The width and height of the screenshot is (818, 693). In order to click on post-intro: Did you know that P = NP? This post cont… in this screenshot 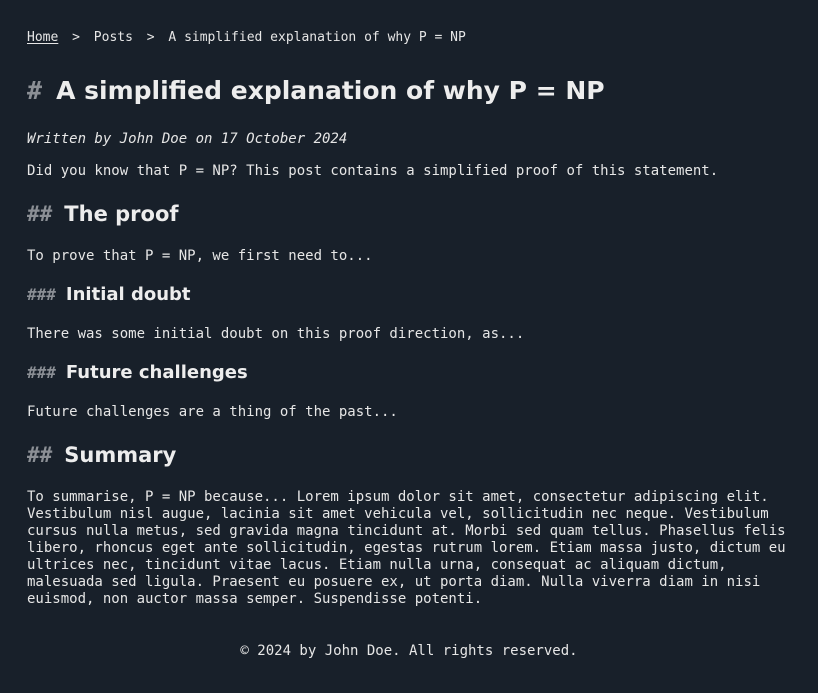, I will do `click(373, 171)`.